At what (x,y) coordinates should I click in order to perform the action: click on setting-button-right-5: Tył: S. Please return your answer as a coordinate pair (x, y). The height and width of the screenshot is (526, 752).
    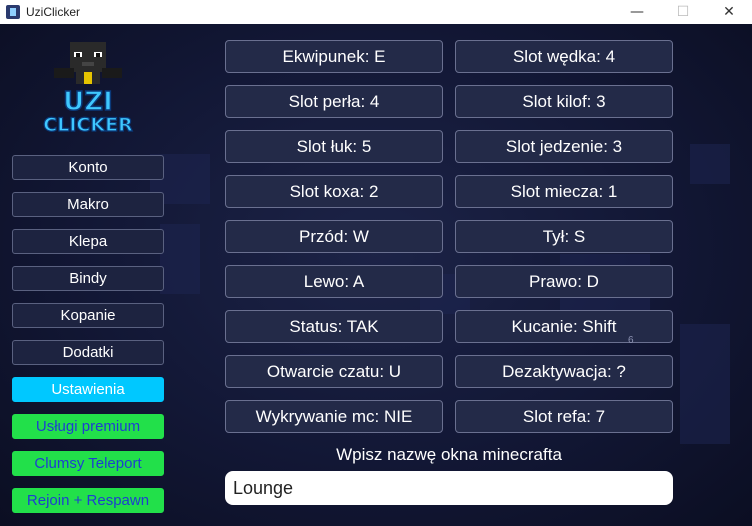
    Looking at the image, I should click on (564, 236).